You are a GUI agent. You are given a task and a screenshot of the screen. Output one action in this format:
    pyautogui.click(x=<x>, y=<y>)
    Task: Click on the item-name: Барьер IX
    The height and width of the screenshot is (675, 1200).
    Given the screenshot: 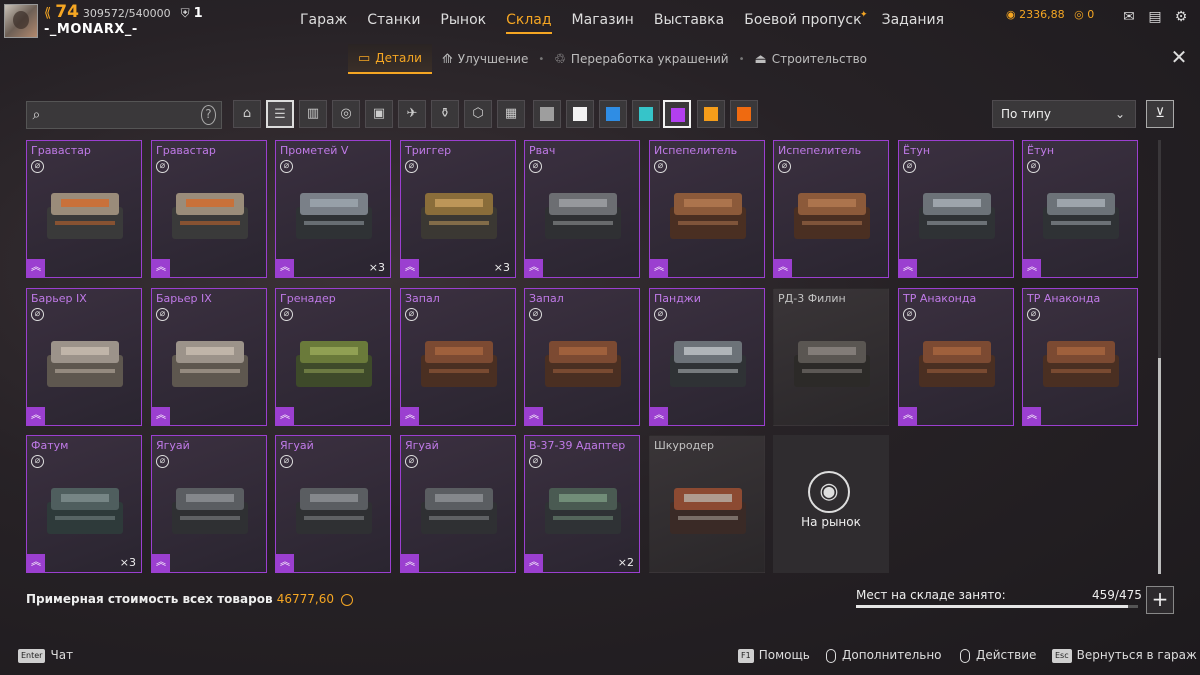 What is the action you would take?
    pyautogui.click(x=59, y=298)
    